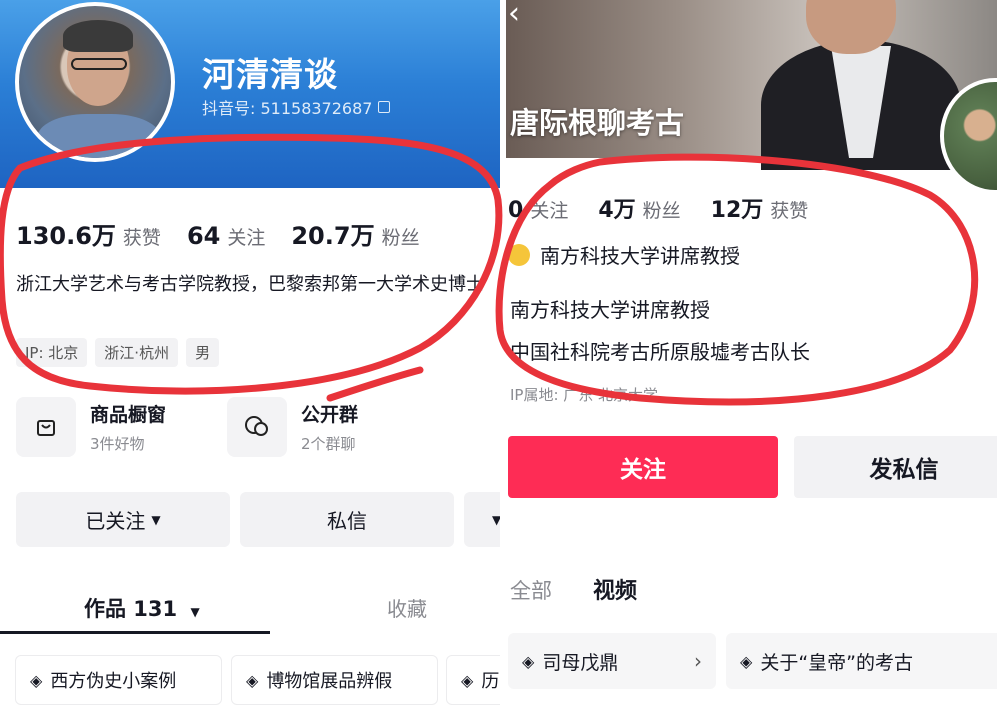 The image size is (997, 707). What do you see at coordinates (597, 123) in the screenshot?
I see `profile-name: 唐际根聊考古` at bounding box center [597, 123].